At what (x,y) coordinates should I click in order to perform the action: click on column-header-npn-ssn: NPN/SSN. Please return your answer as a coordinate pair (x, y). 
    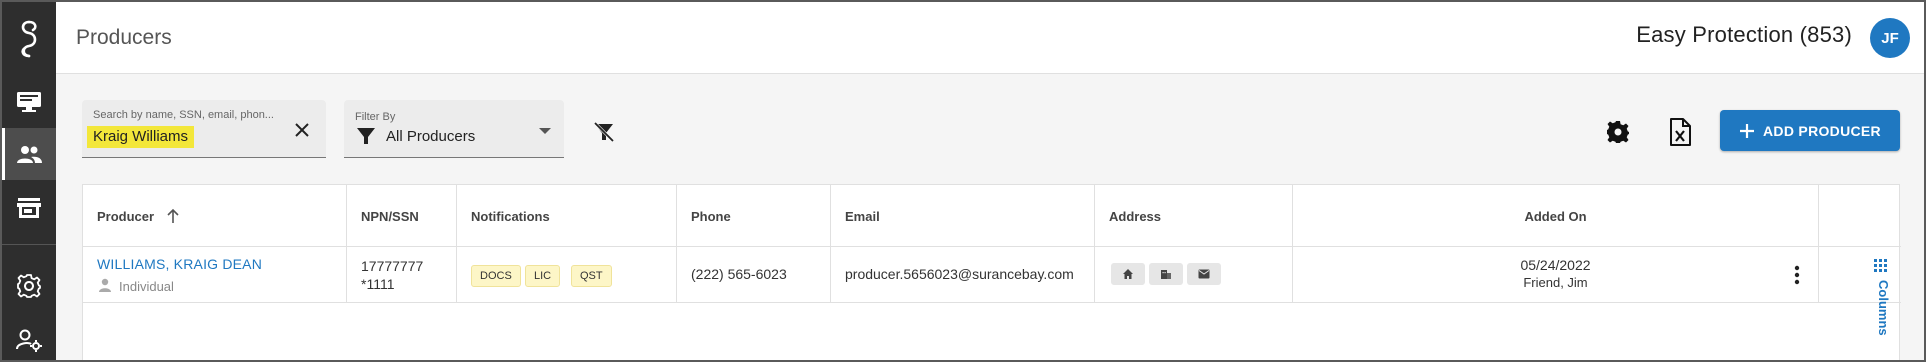
    Looking at the image, I should click on (402, 216).